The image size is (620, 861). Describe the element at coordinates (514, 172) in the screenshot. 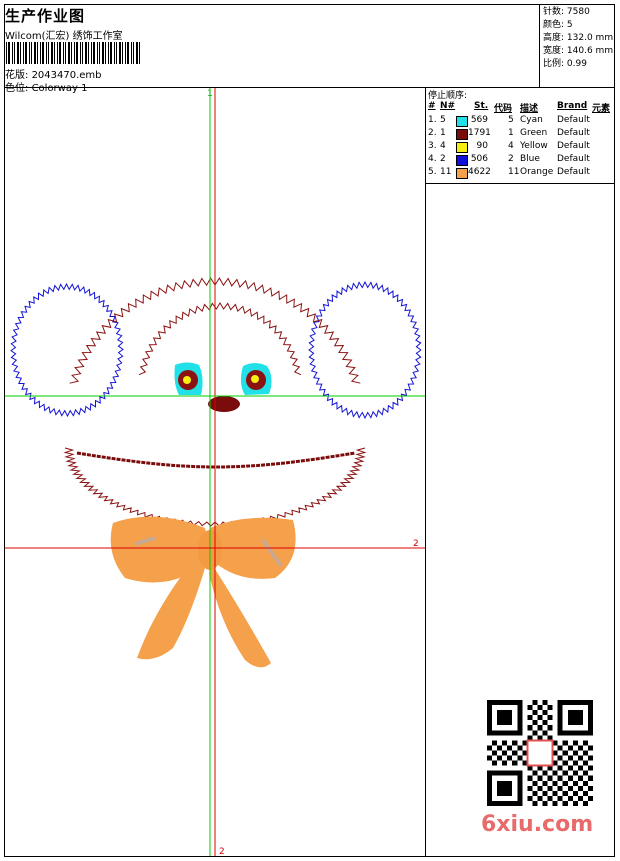

I see `row-code: 11` at that location.